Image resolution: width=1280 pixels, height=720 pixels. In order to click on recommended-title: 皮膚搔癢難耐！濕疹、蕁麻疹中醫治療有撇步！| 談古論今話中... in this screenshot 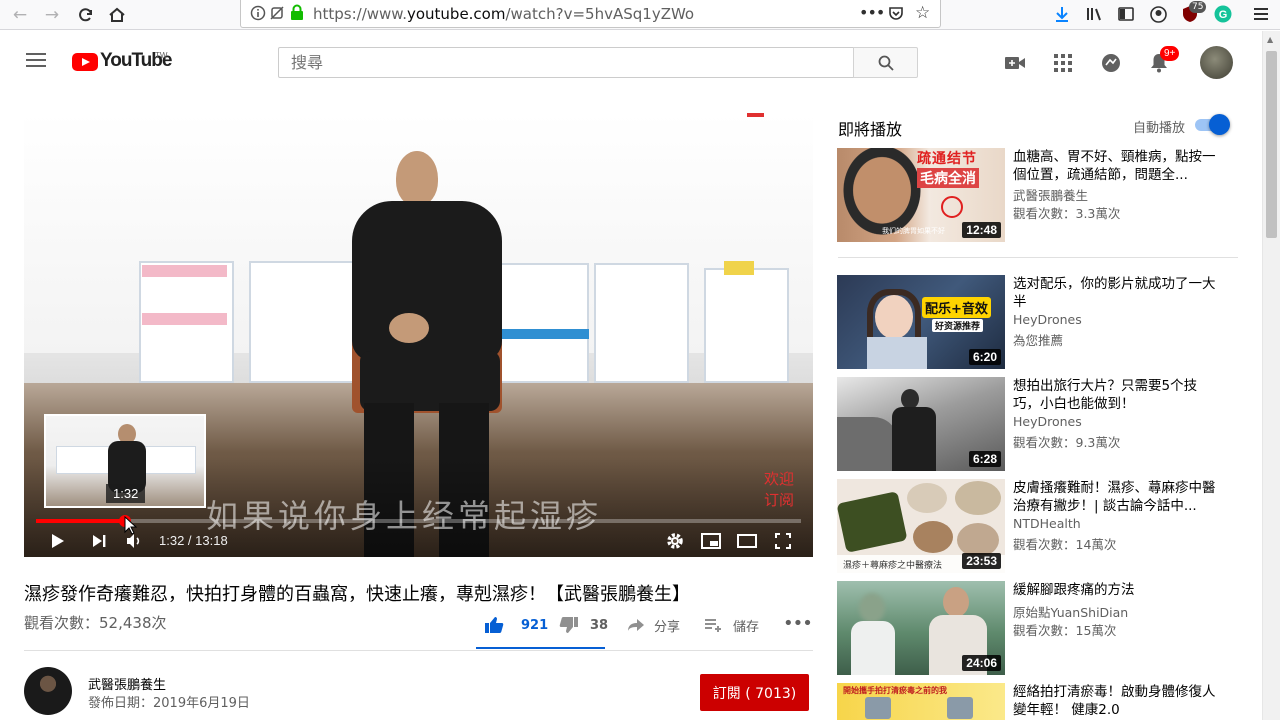, I will do `click(1118, 497)`.